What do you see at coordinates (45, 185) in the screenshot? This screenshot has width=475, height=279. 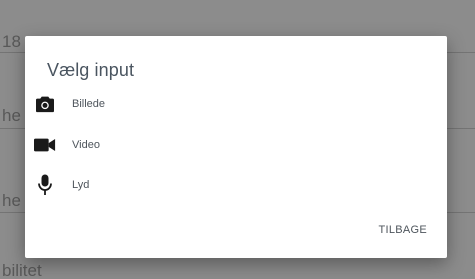 I see `microphone-icon` at bounding box center [45, 185].